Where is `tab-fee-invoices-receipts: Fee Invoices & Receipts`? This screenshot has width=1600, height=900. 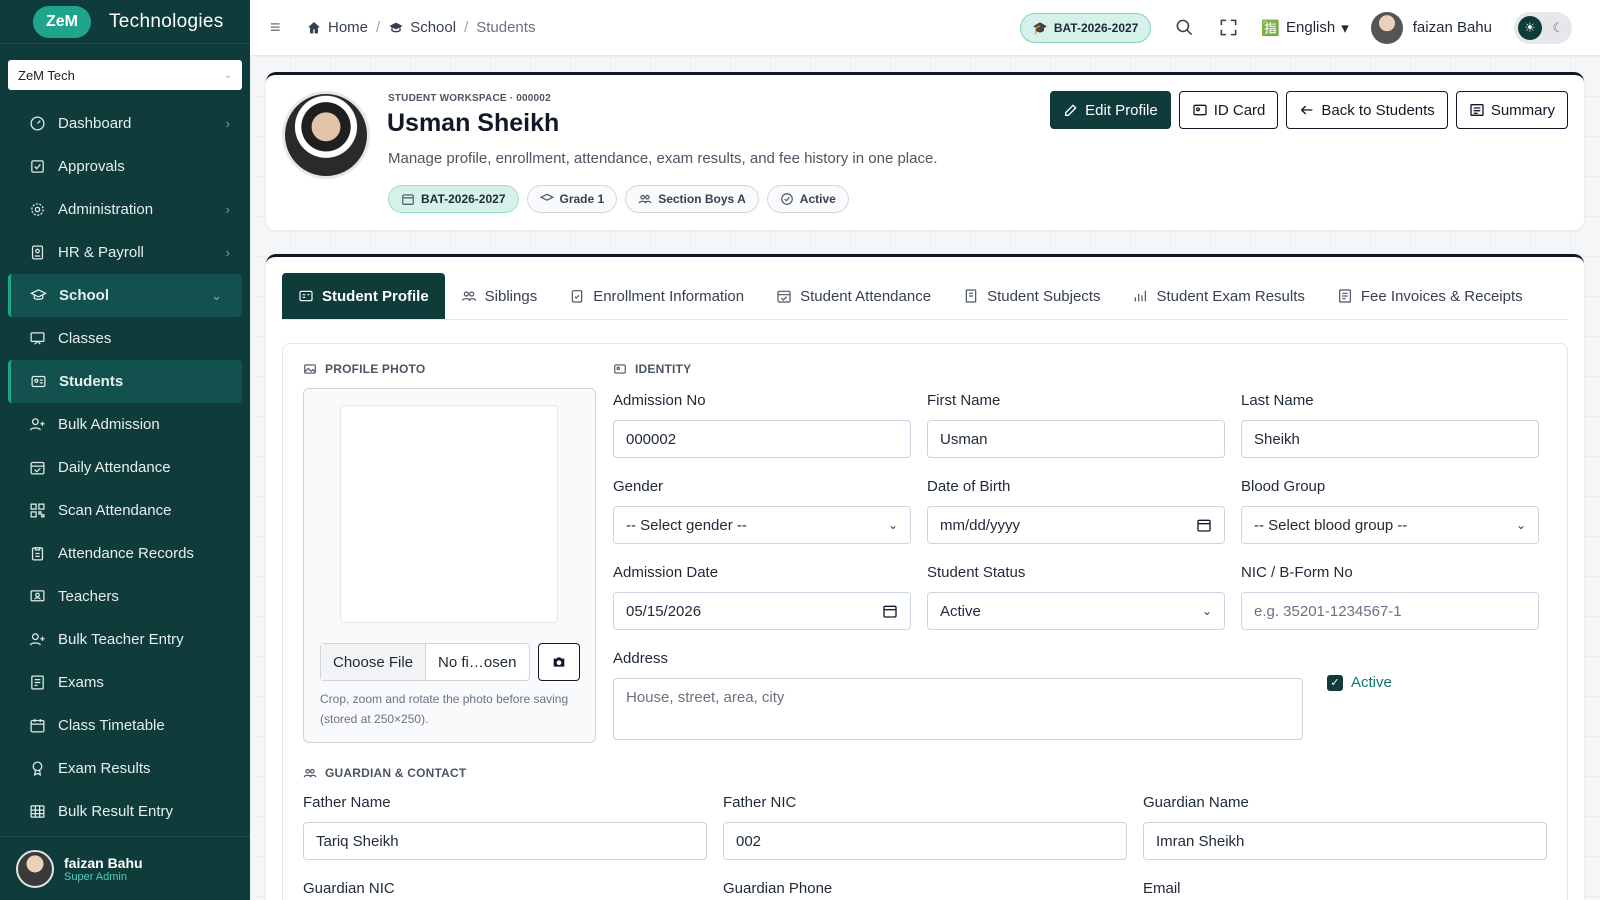
tab-fee-invoices-receipts: Fee Invoices & Receipts is located at coordinates (1430, 296).